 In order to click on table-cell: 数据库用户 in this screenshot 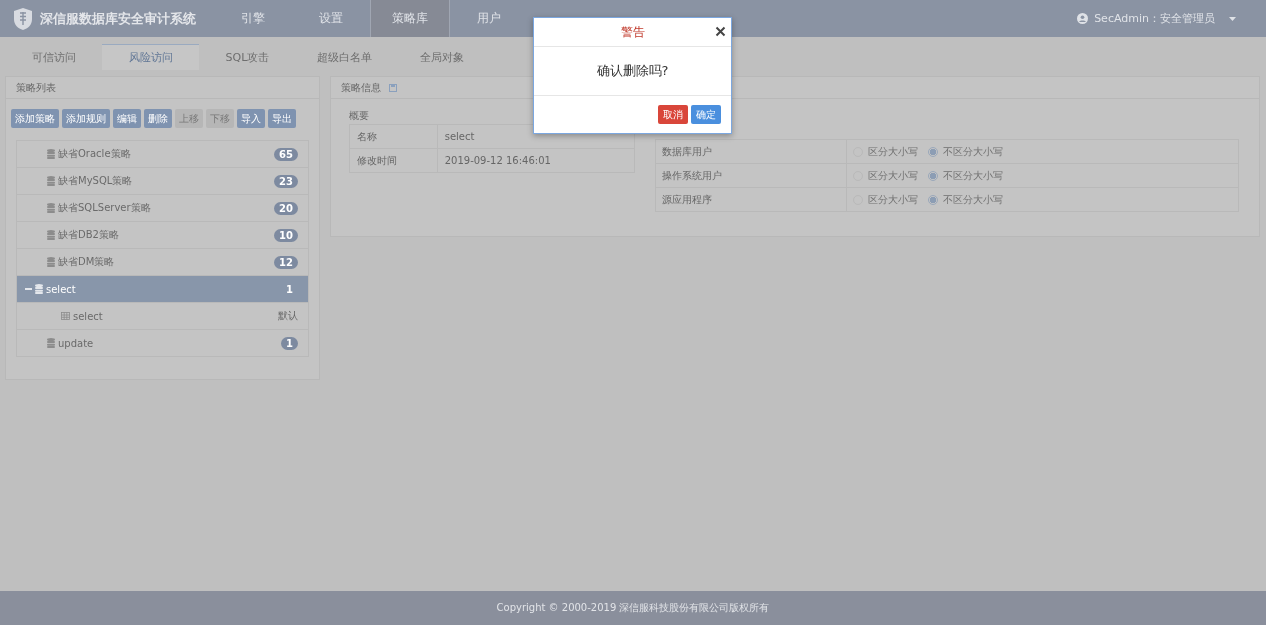, I will do `click(751, 151)`.